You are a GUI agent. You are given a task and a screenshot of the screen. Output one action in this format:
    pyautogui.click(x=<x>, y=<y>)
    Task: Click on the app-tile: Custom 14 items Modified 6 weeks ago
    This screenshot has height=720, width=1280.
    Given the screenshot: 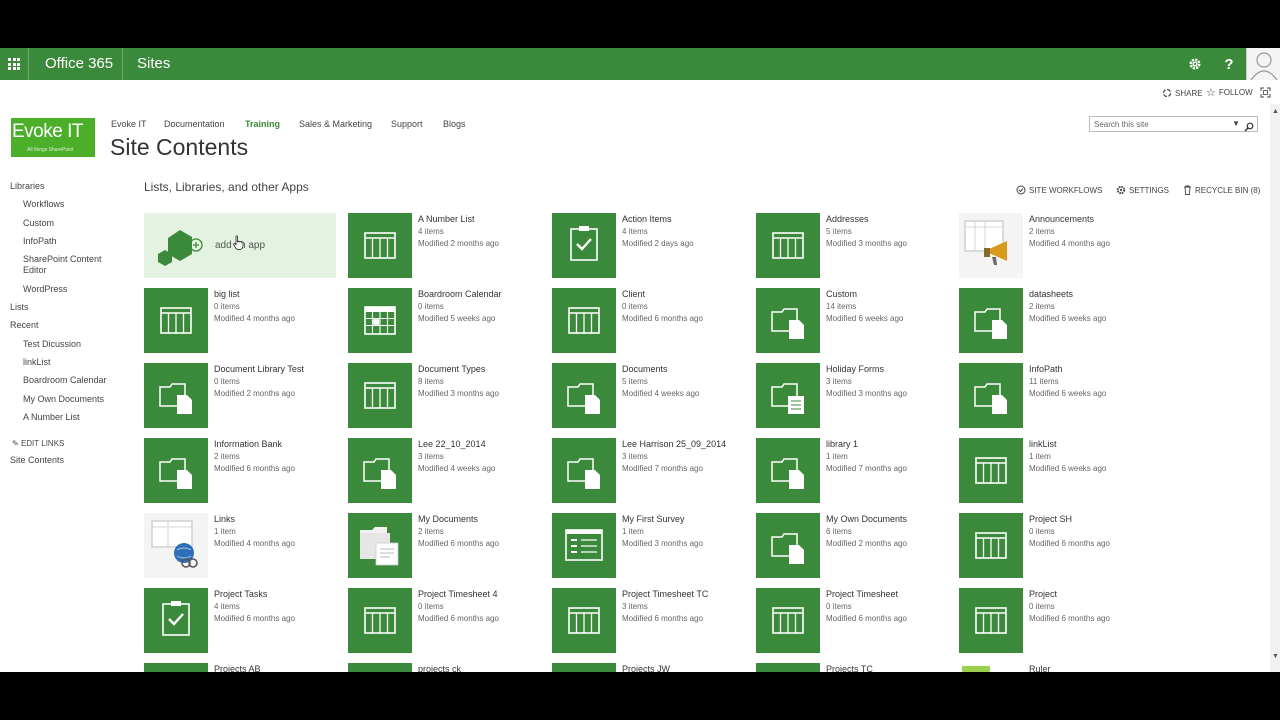 What is the action you would take?
    pyautogui.click(x=856, y=320)
    